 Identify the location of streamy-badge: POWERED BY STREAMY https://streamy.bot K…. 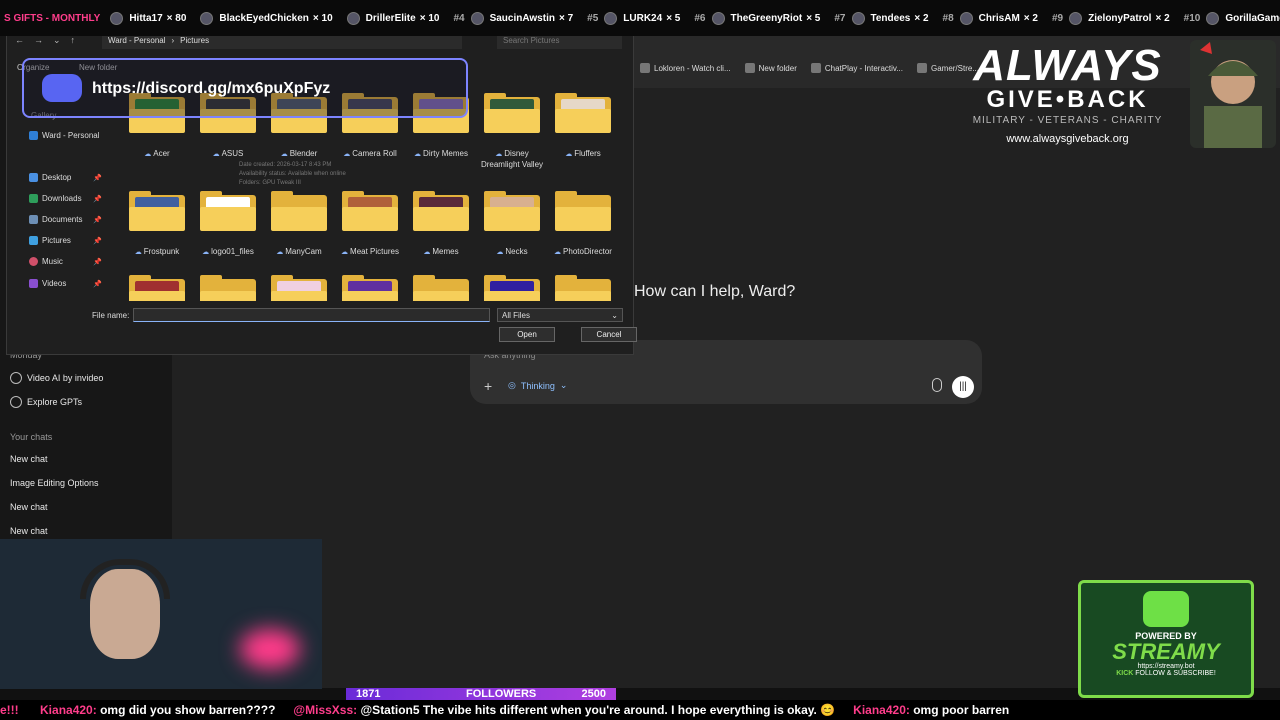
(1166, 639).